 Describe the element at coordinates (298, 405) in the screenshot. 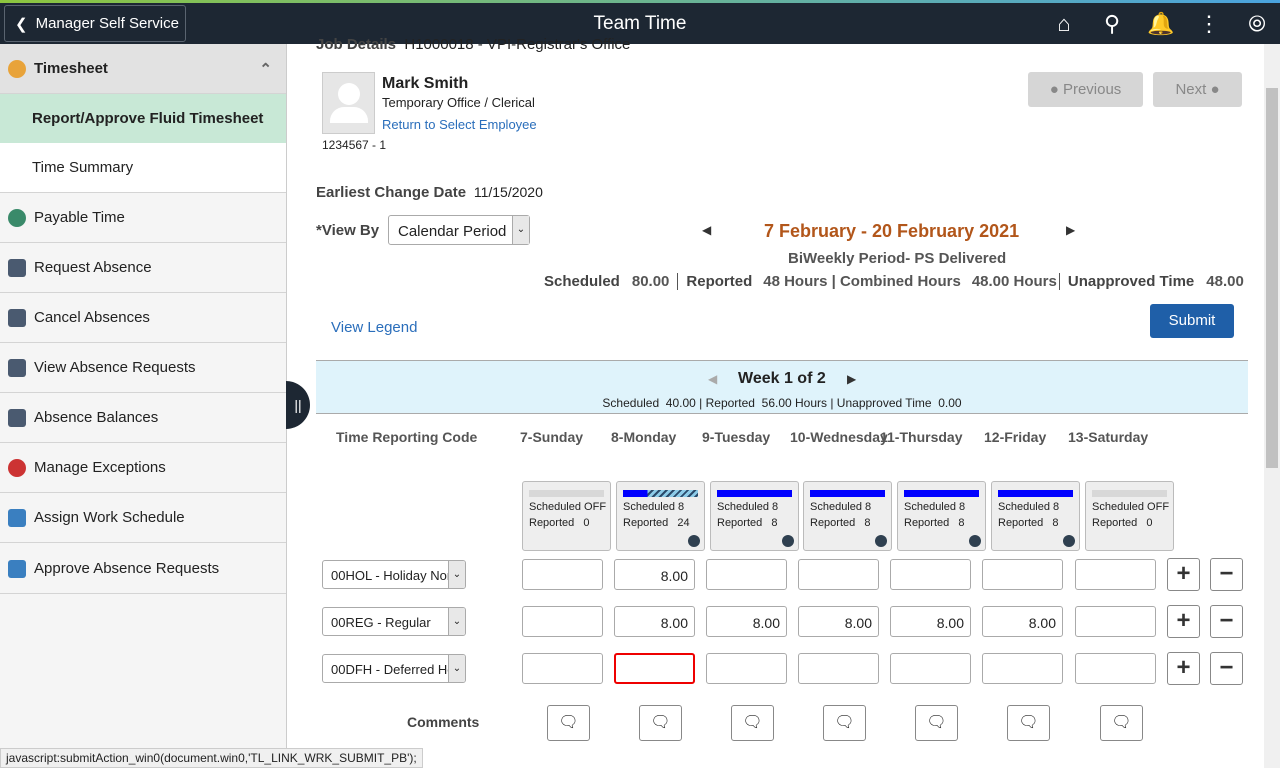

I see `sidebar-toggle-handle: ||` at that location.